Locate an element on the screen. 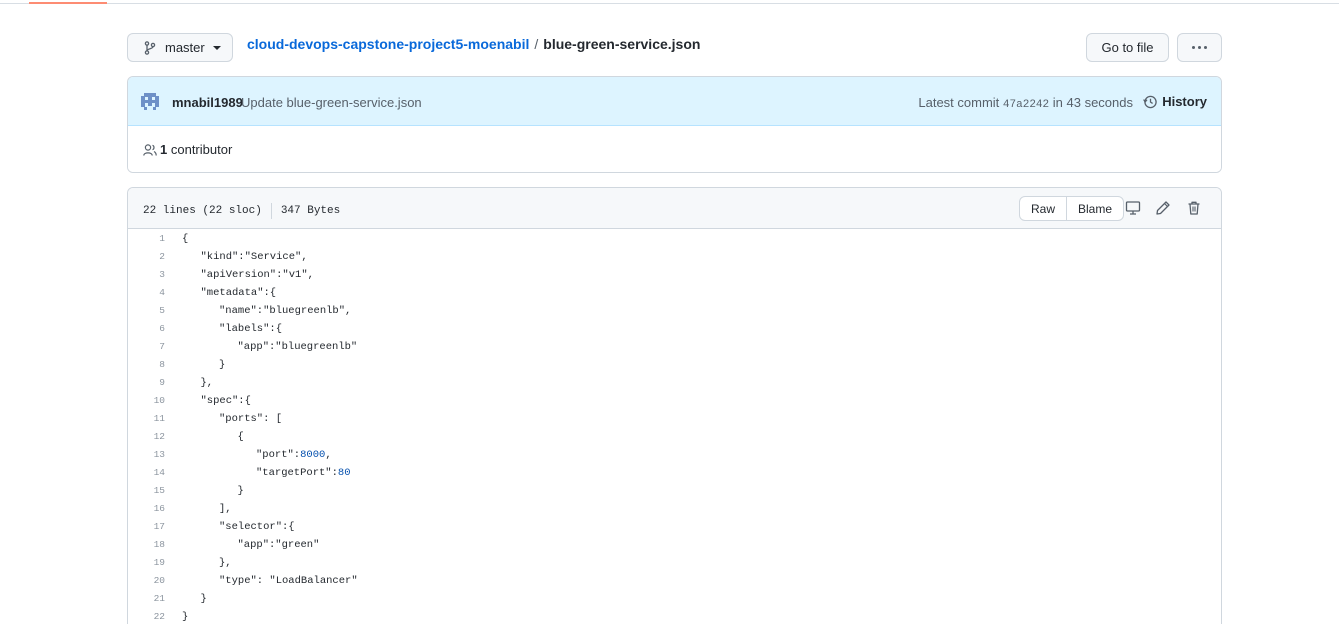 This screenshot has width=1339, height=624. code-text: }, is located at coordinates (225, 563).